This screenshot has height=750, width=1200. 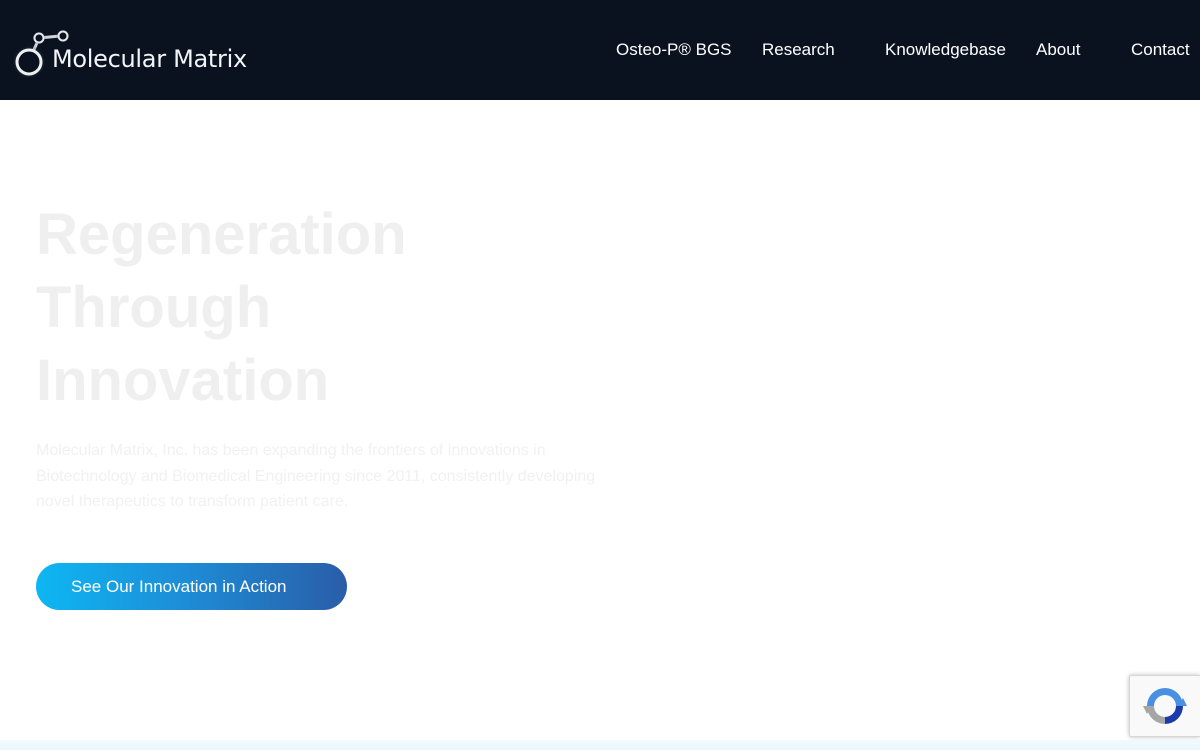 What do you see at coordinates (674, 50) in the screenshot?
I see `nav-item-osteo-p-bgs: Osteo-P® BGS` at bounding box center [674, 50].